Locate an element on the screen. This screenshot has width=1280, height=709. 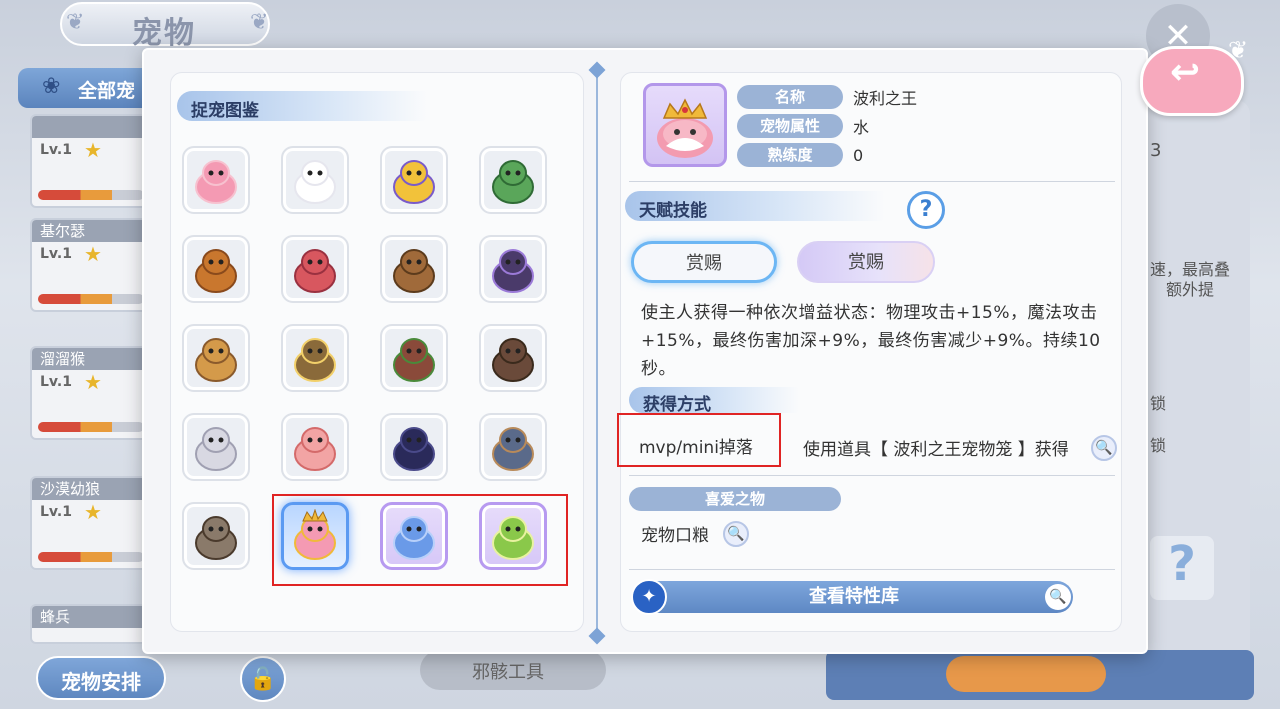
pet-slot-poring is located at coordinates (216, 180).